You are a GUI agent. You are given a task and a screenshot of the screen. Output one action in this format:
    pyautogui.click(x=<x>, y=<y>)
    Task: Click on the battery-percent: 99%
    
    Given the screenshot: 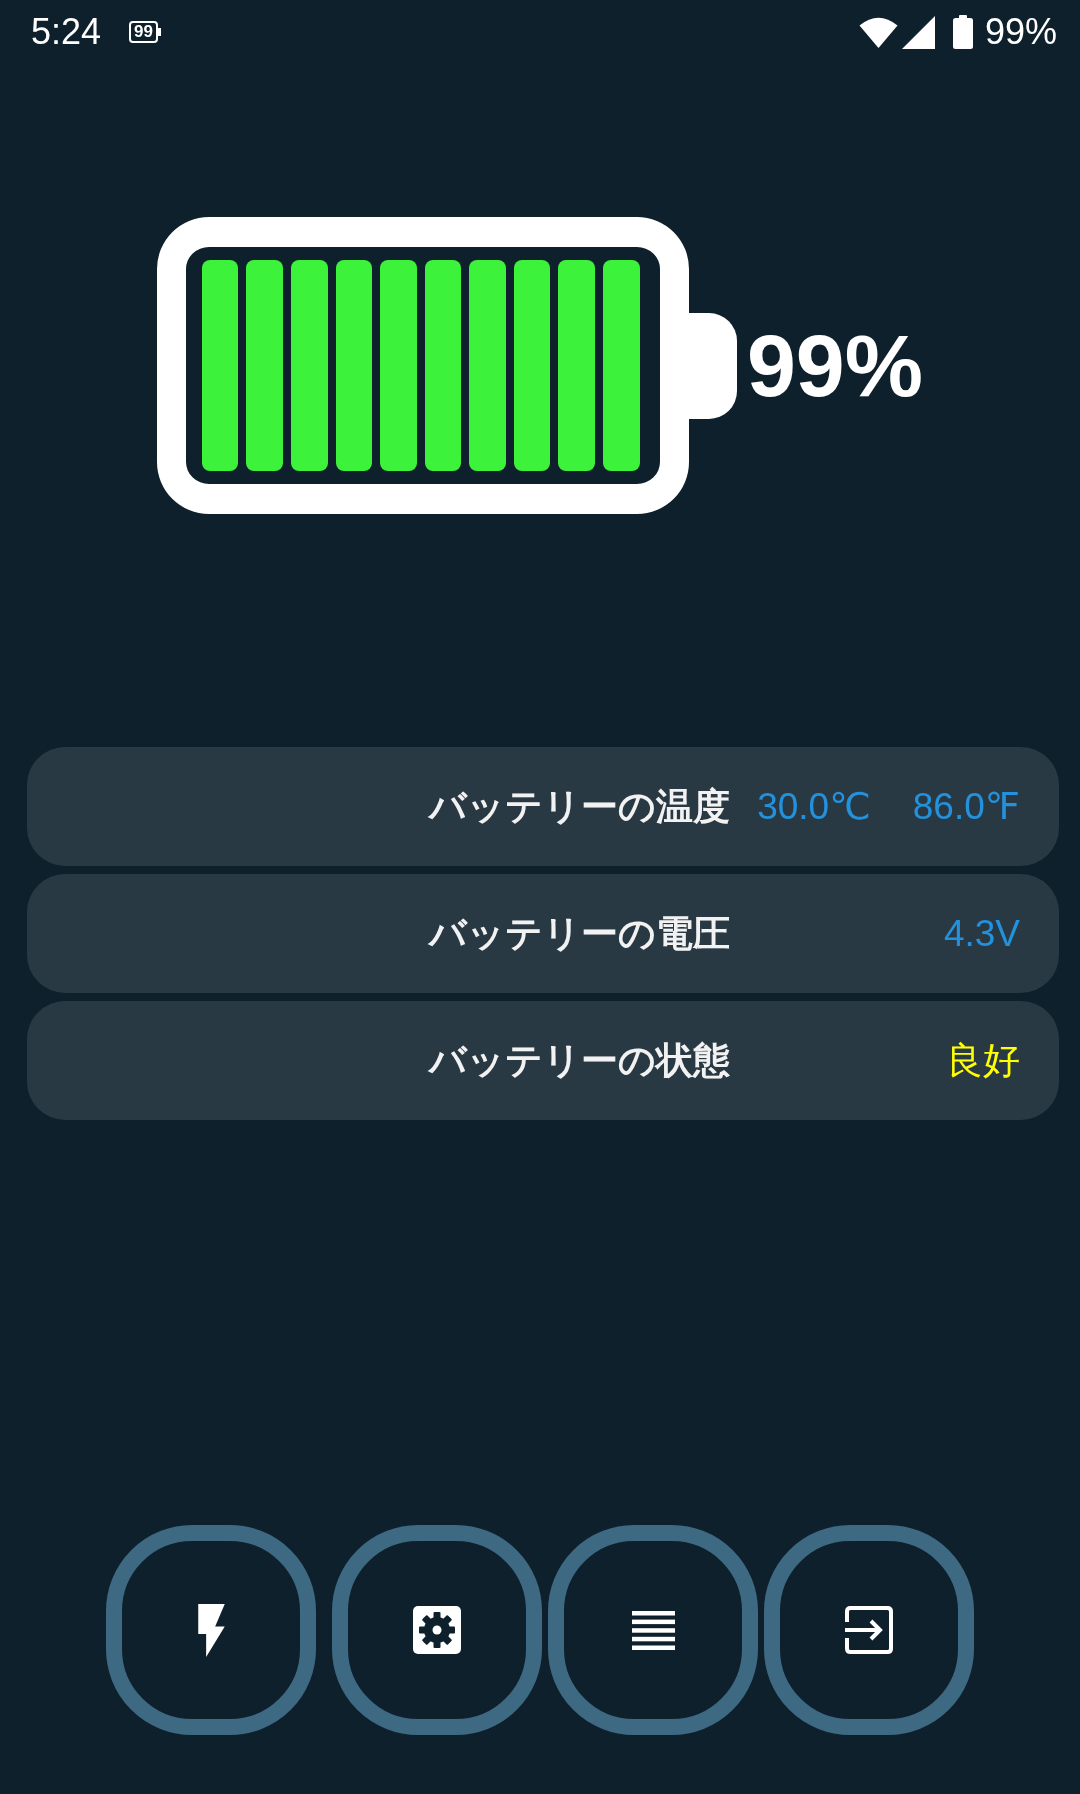 What is the action you would take?
    pyautogui.click(x=1020, y=32)
    